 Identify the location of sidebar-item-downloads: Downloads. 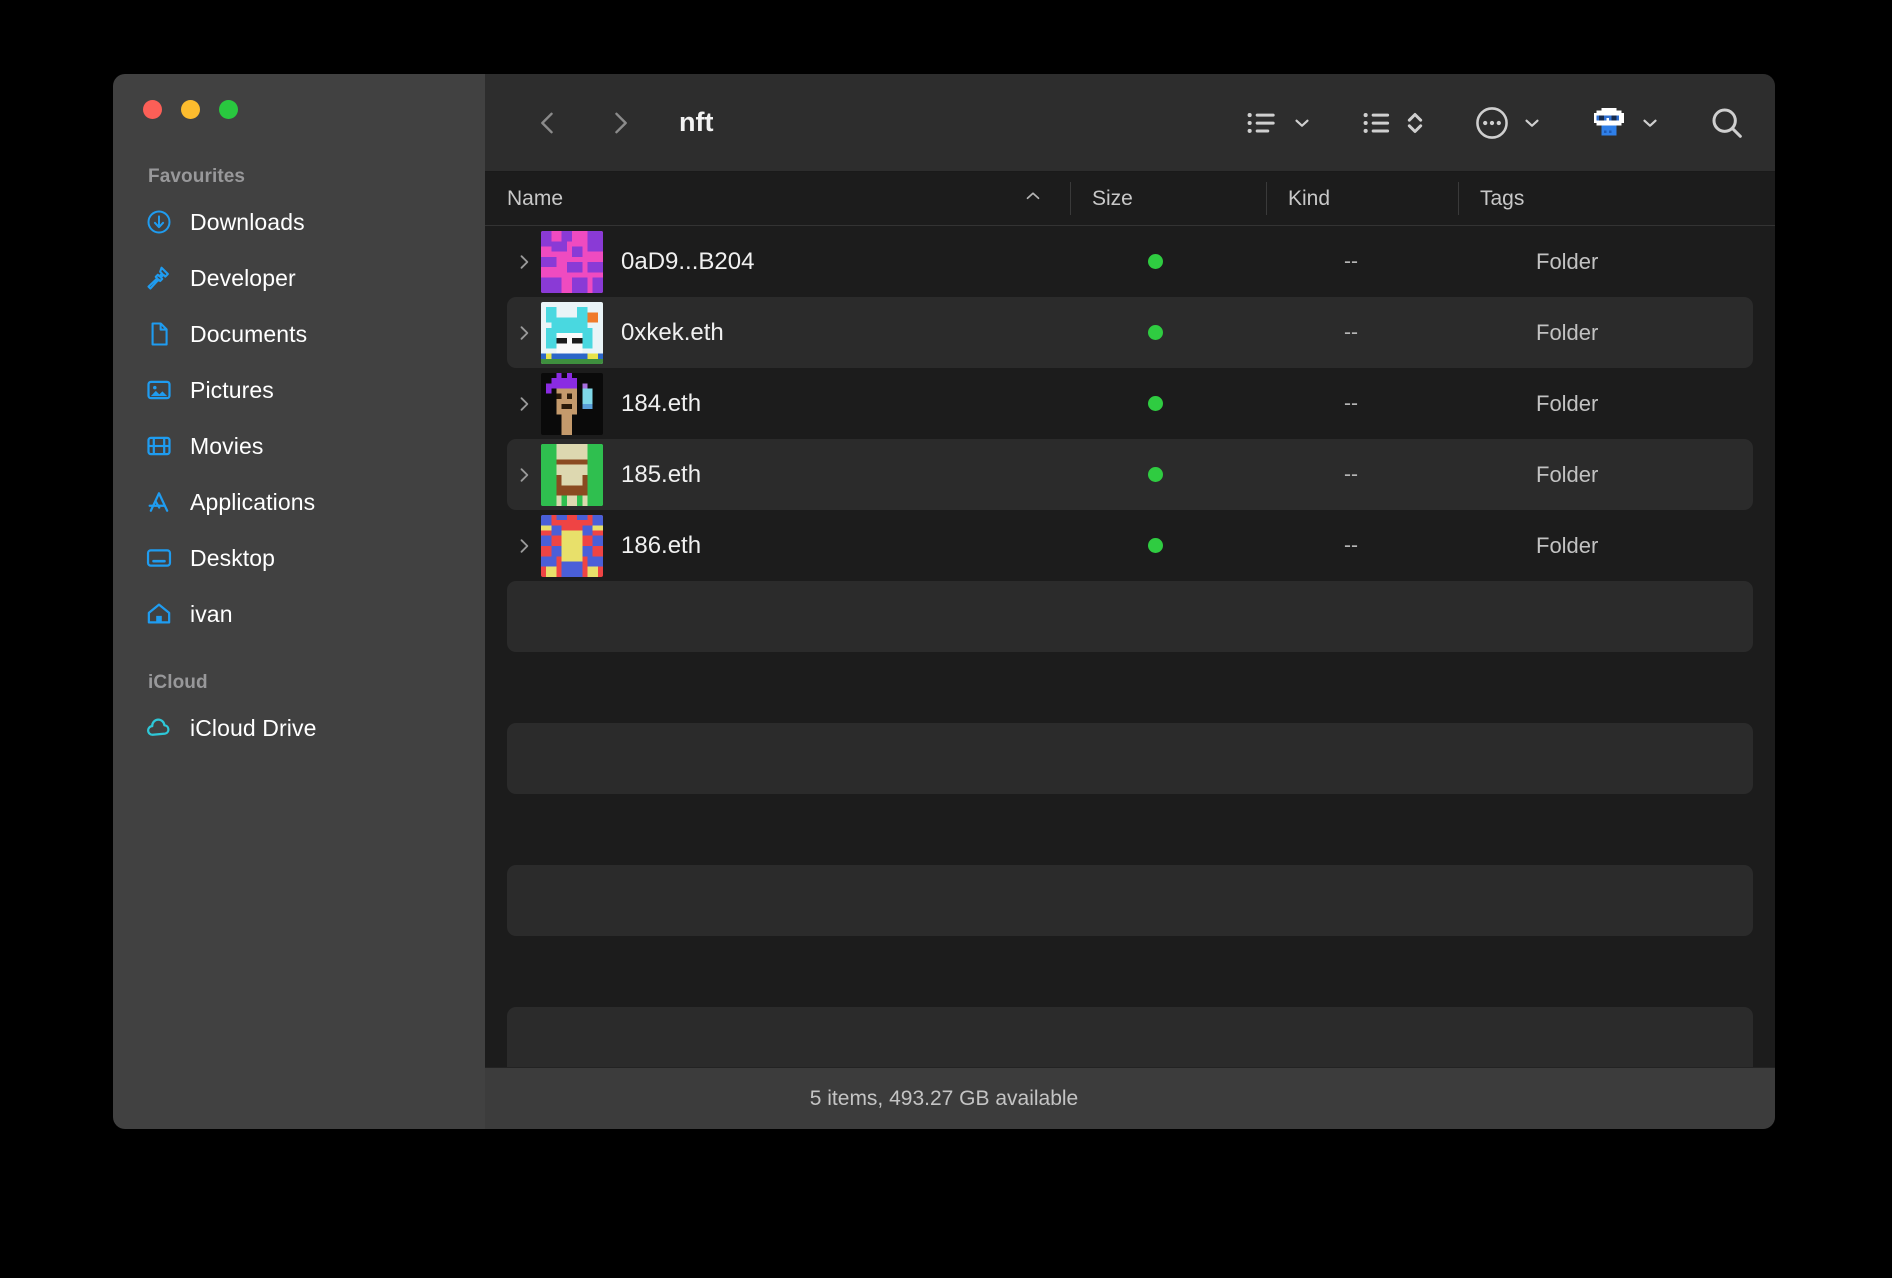
(299, 222).